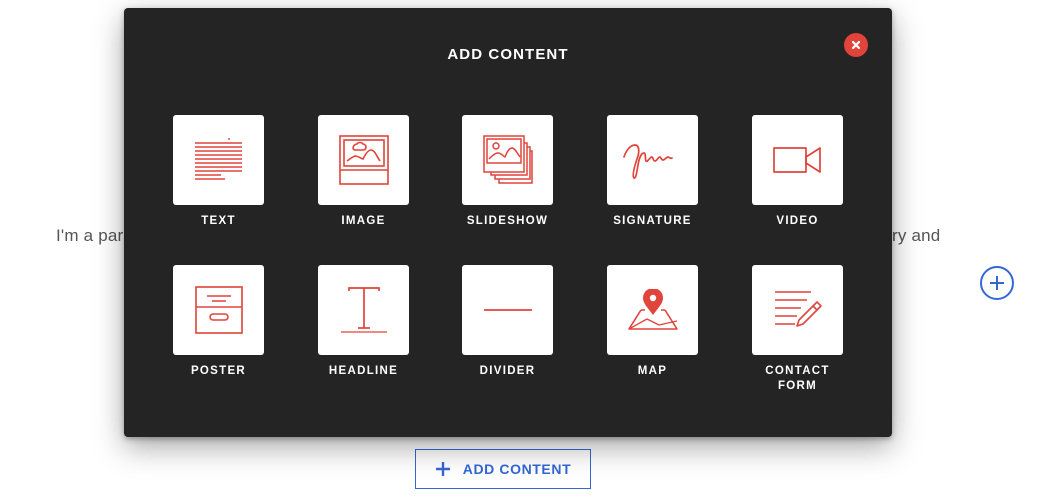 Image resolution: width=1046 pixels, height=504 pixels. What do you see at coordinates (797, 221) in the screenshot?
I see `tile-label: VIDEO` at bounding box center [797, 221].